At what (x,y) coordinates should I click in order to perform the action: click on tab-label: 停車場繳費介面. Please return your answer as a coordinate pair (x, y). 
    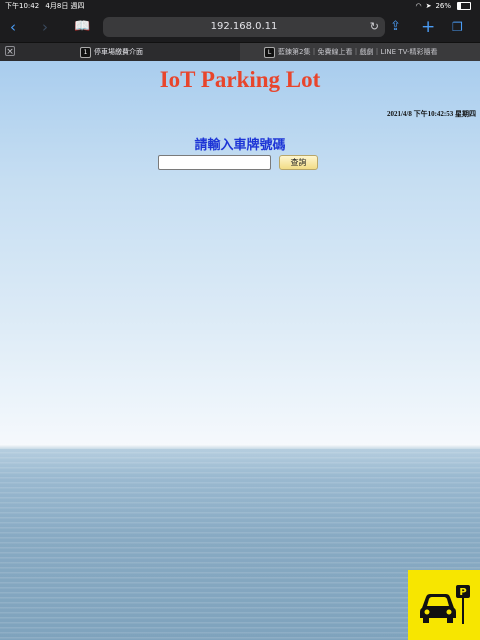
    Looking at the image, I should click on (118, 52).